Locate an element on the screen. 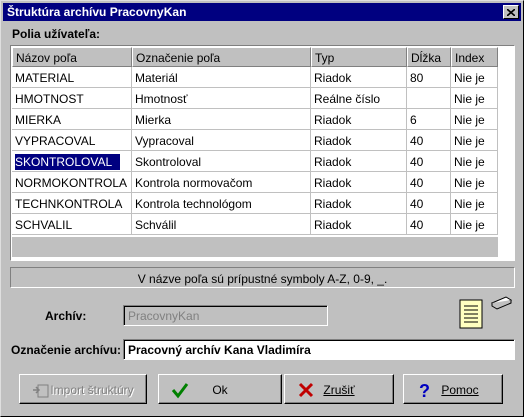  cancel-button: Zrušiť is located at coordinates (339, 389).